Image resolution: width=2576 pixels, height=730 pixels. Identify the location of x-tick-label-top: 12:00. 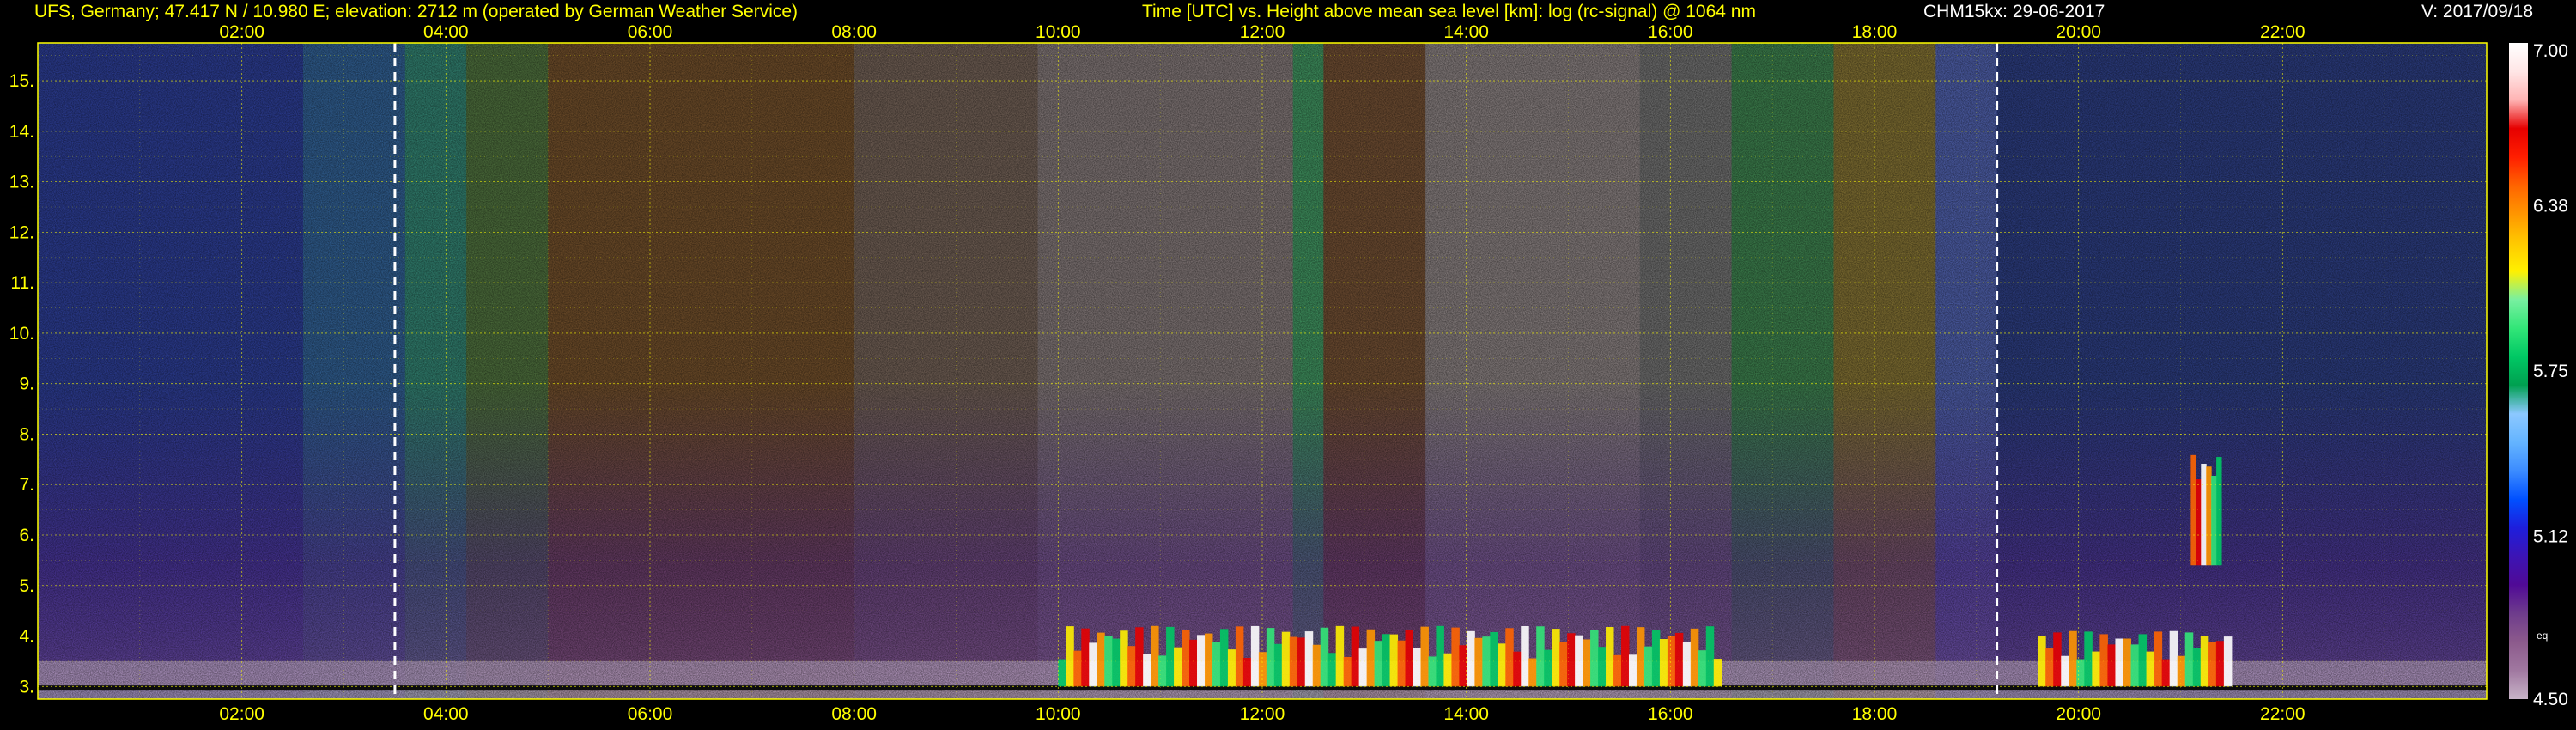
(1262, 32).